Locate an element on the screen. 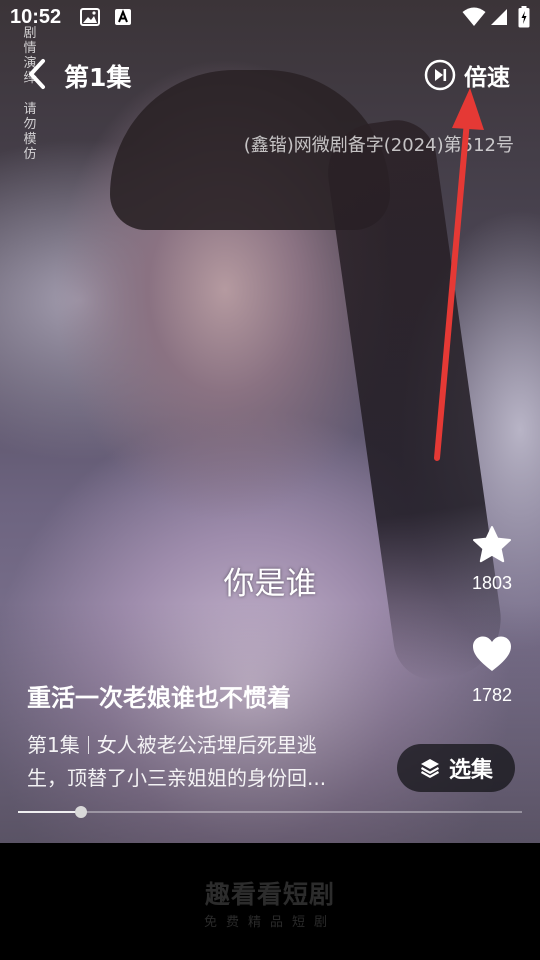  text-notification-icon is located at coordinates (123, 19).